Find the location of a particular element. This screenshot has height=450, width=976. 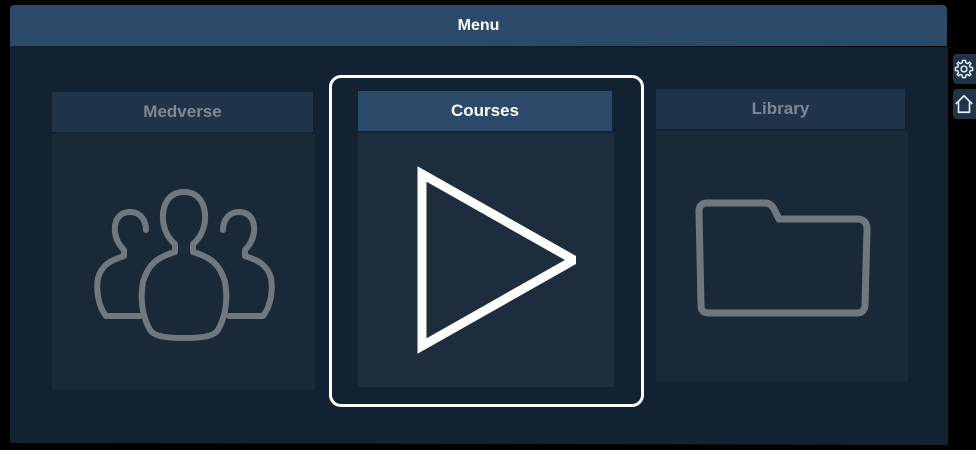

medverse-card-label: Medverse is located at coordinates (182, 111).